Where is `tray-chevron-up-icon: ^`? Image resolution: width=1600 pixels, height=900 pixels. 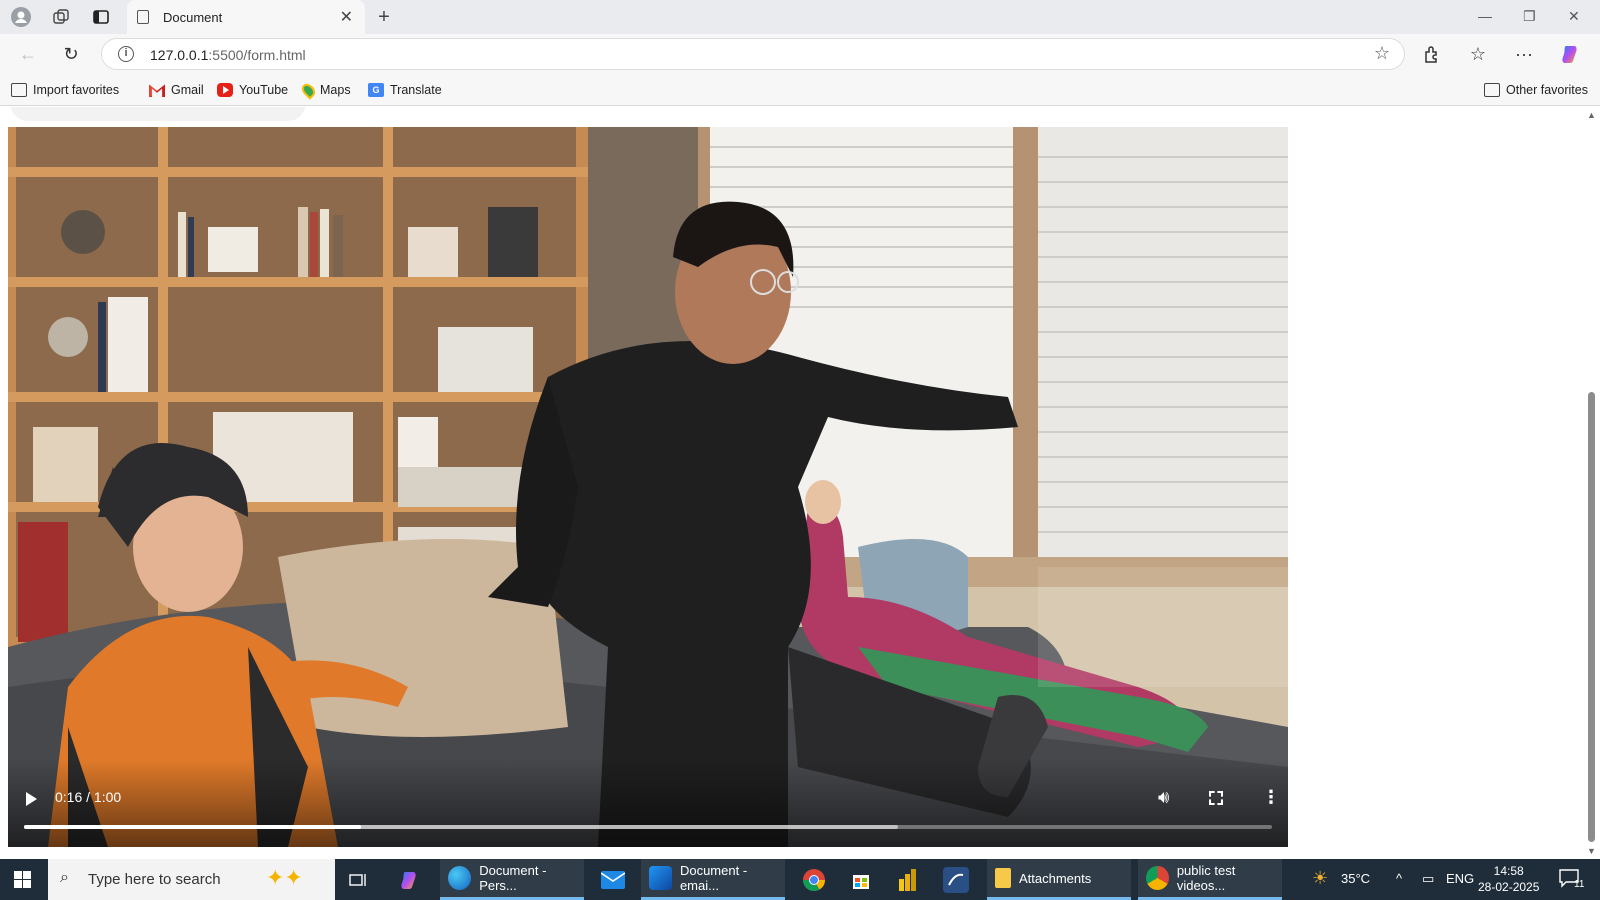 tray-chevron-up-icon: ^ is located at coordinates (1399, 878).